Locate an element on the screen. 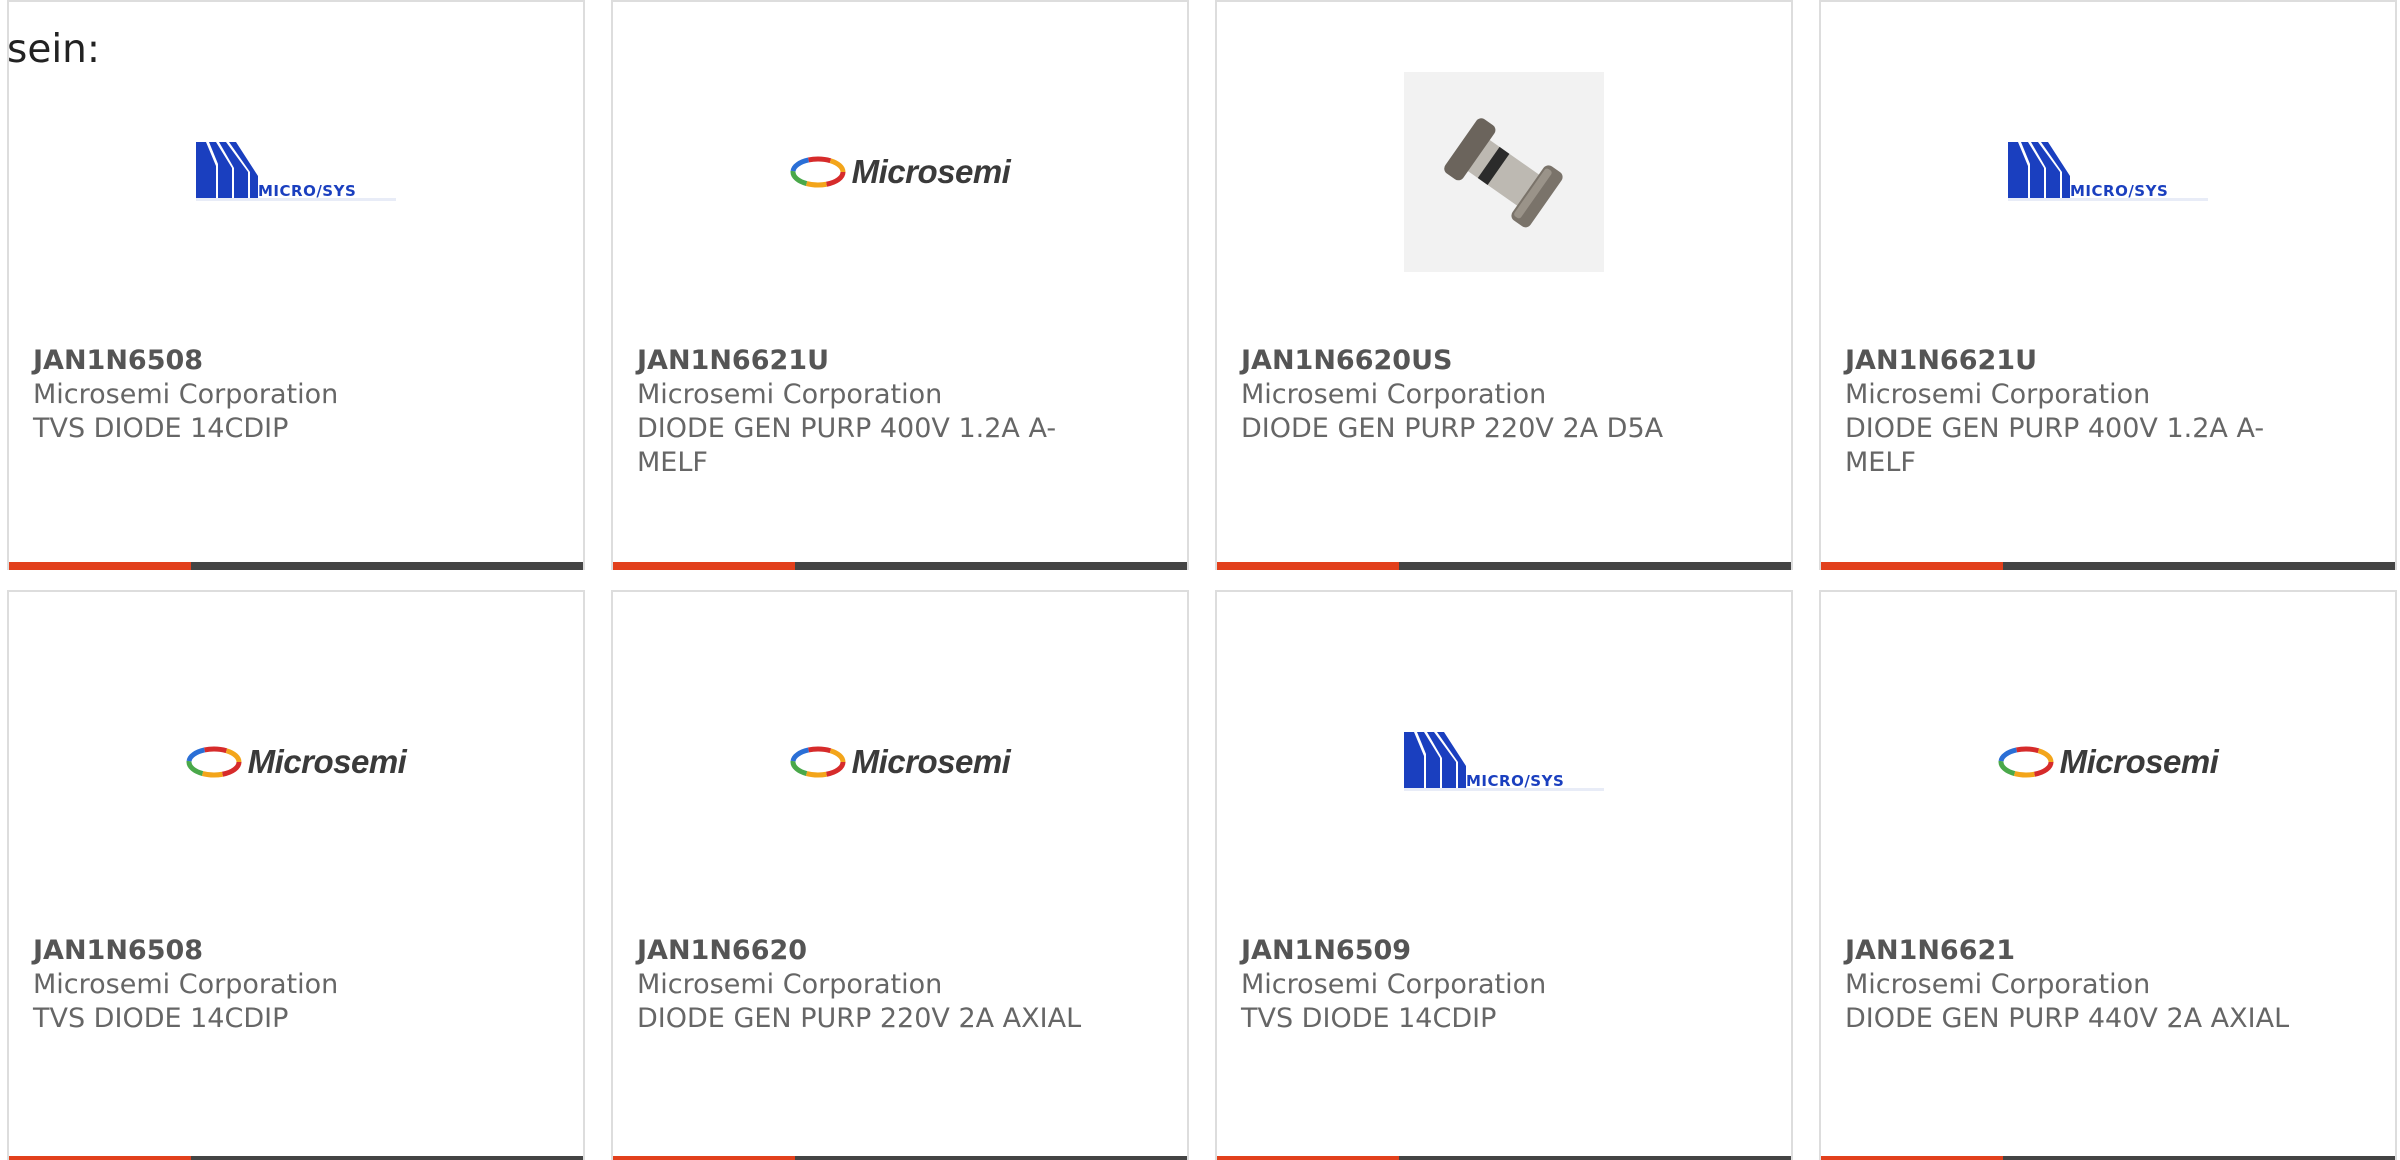 Image resolution: width=2400 pixels, height=1160 pixels. product-part-number: JAN1N6621 is located at coordinates (2080, 951).